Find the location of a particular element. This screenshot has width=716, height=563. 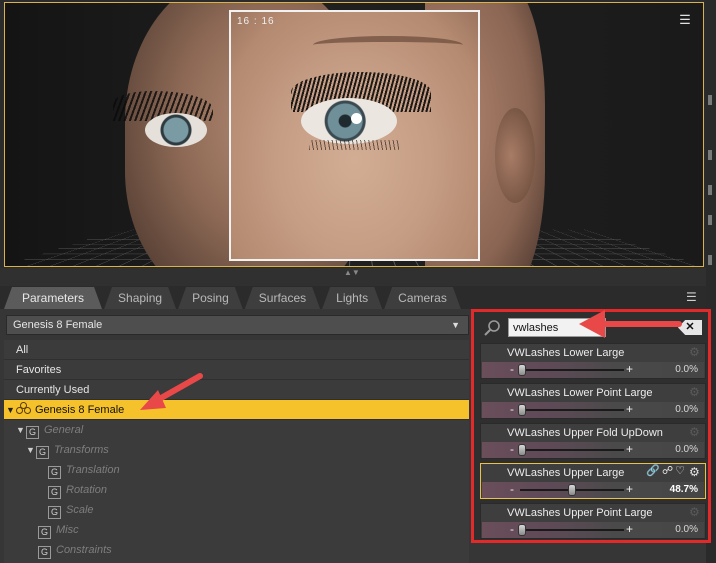

tab-parameters: Parameters is located at coordinates (53, 298).